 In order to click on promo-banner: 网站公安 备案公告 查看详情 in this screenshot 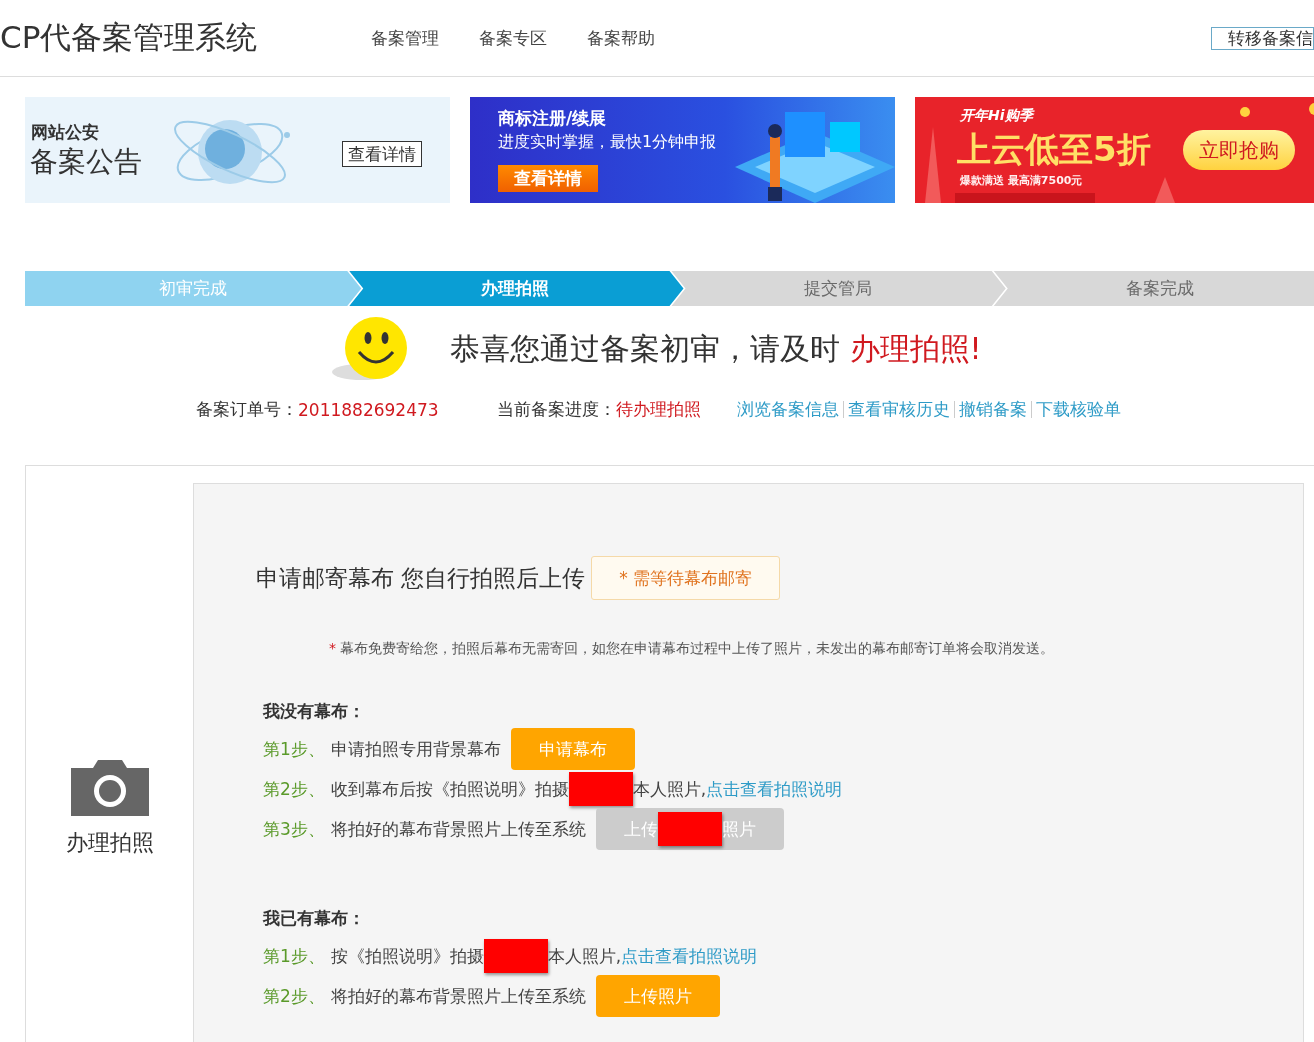, I will do `click(237, 150)`.